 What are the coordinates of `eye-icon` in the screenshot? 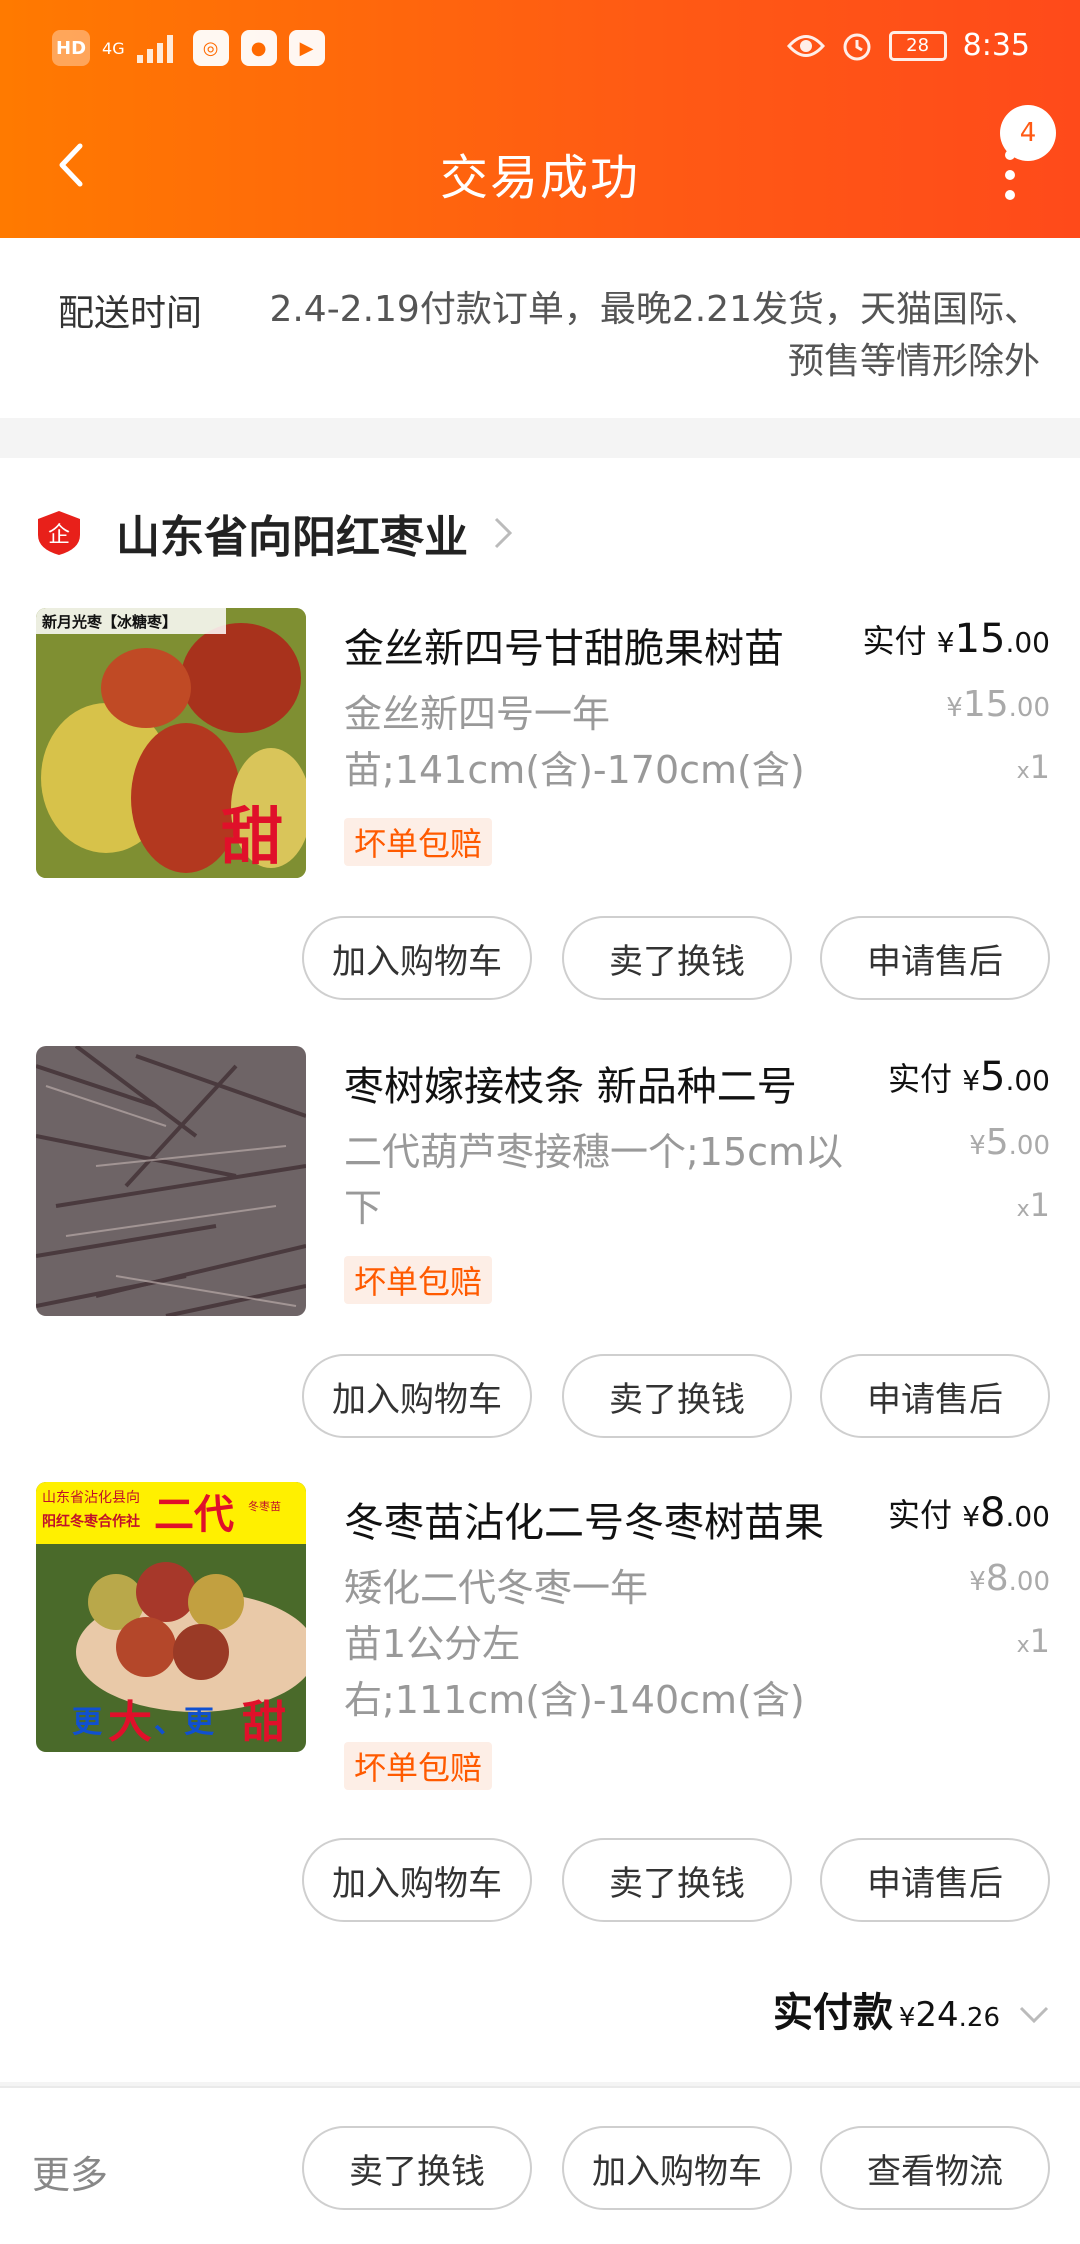 It's located at (805, 45).